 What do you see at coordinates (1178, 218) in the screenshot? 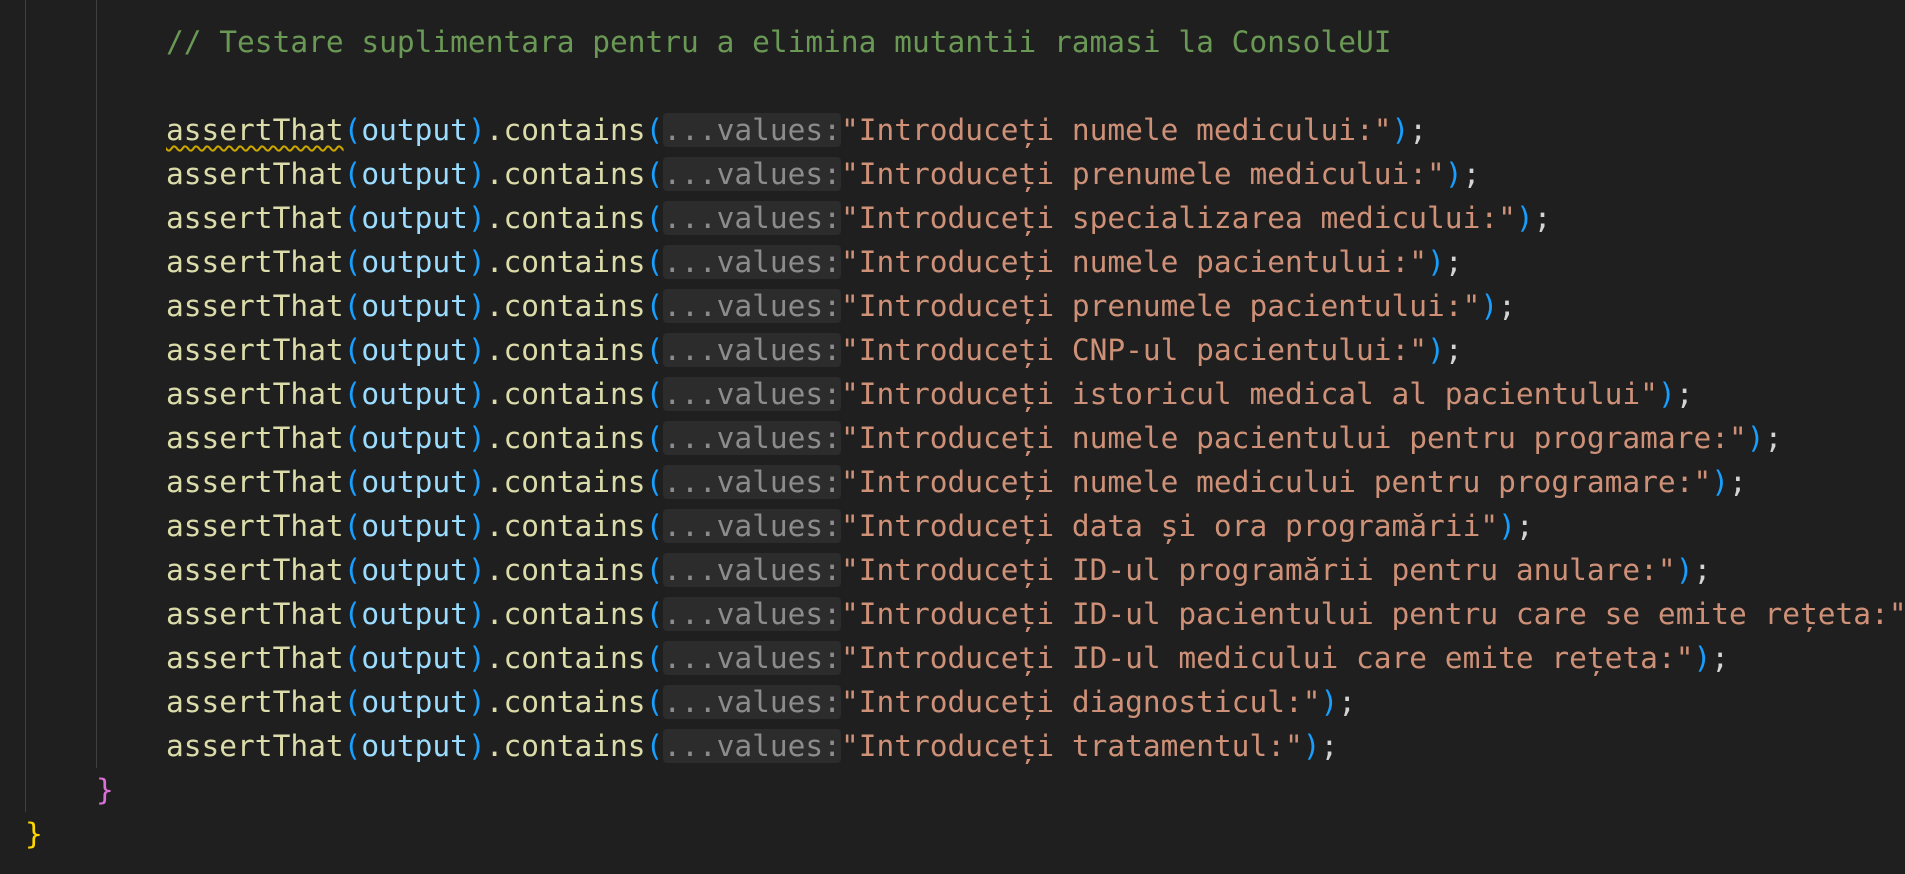
I see `string-literal: "Introduceți specializarea medicului:"` at bounding box center [1178, 218].